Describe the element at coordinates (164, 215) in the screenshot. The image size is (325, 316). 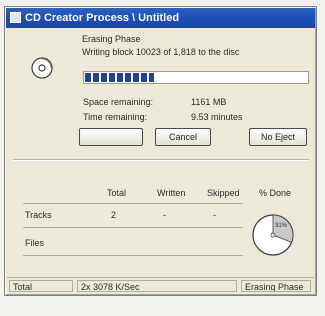
I see `tracks-written: -` at that location.